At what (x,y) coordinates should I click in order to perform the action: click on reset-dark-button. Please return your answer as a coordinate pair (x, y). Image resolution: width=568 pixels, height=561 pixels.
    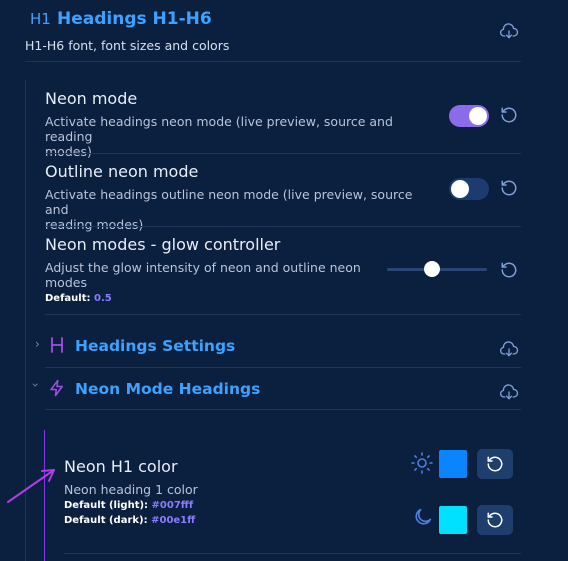
    Looking at the image, I should click on (495, 520).